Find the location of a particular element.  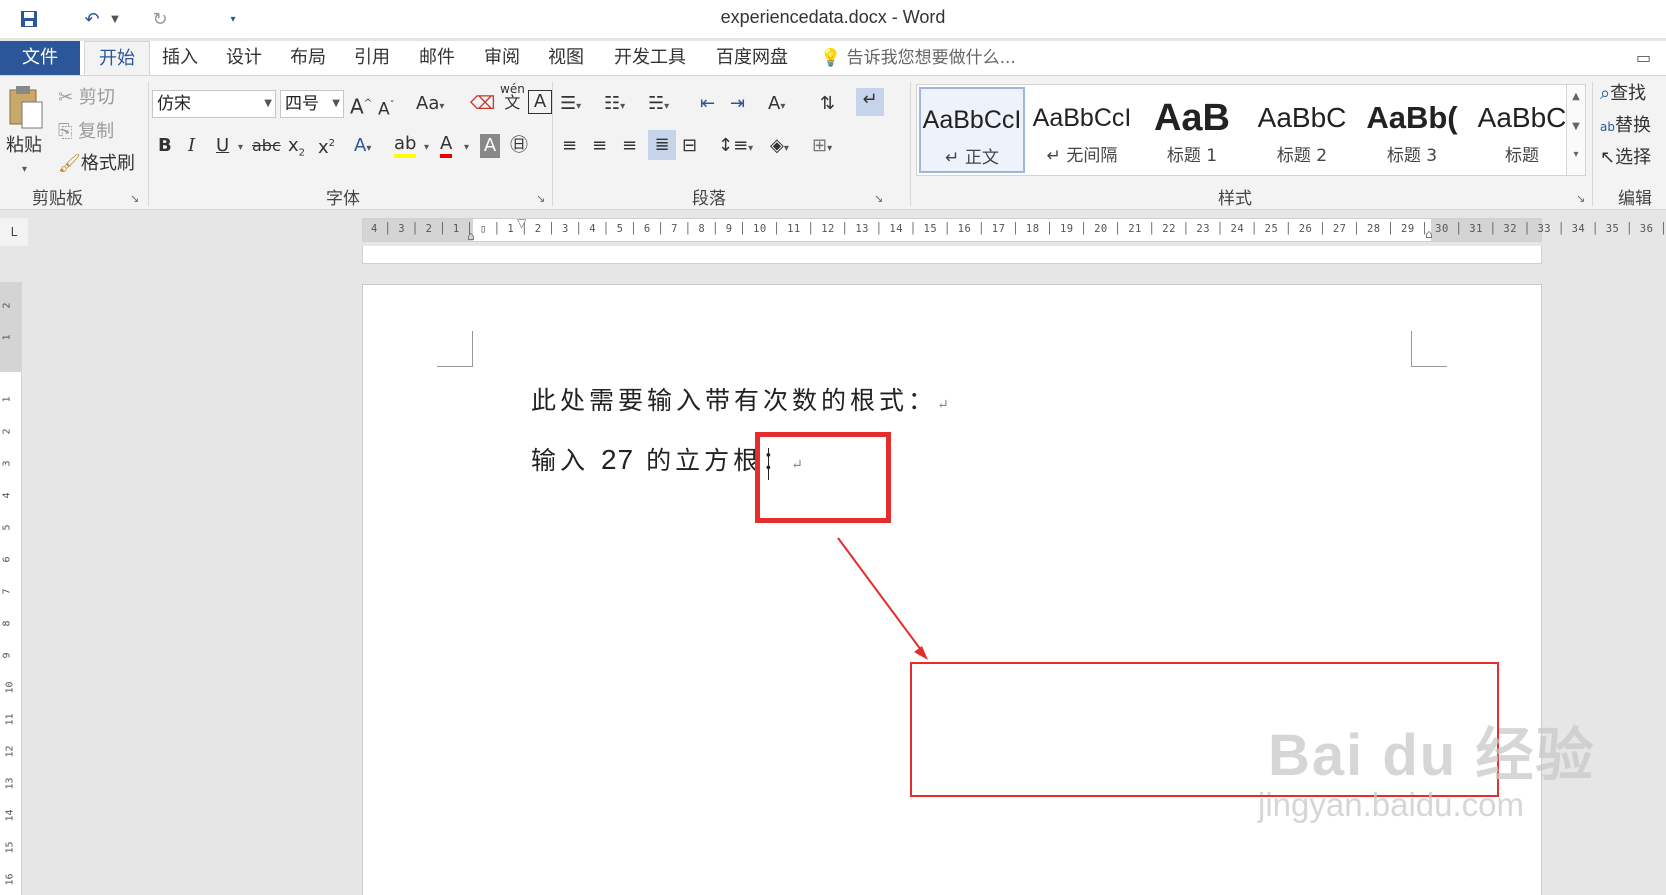

grow-font-icon: A^ is located at coordinates (361, 105).